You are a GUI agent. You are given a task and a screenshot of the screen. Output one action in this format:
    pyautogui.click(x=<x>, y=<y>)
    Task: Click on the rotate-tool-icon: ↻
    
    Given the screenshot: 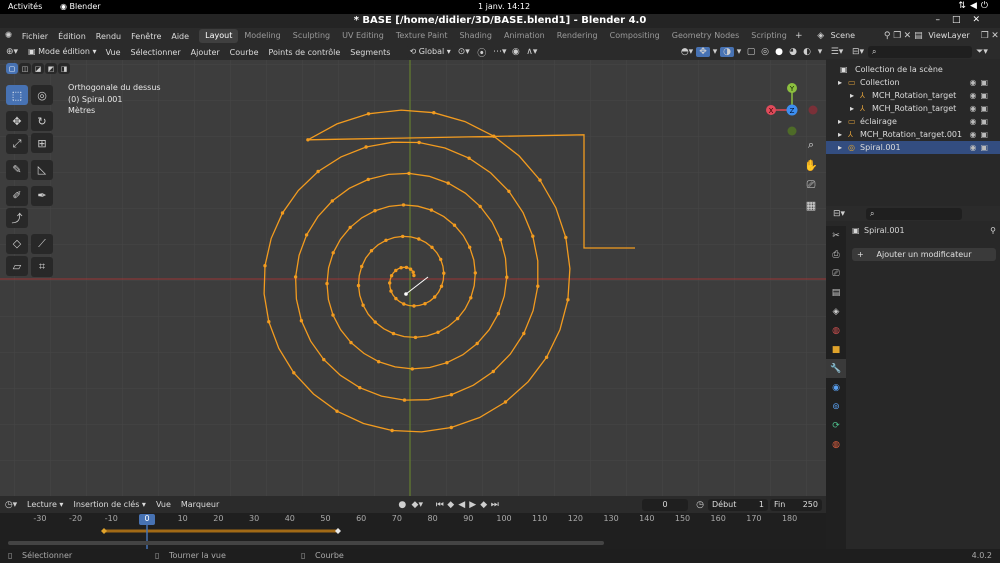 What is the action you would take?
    pyautogui.click(x=42, y=121)
    